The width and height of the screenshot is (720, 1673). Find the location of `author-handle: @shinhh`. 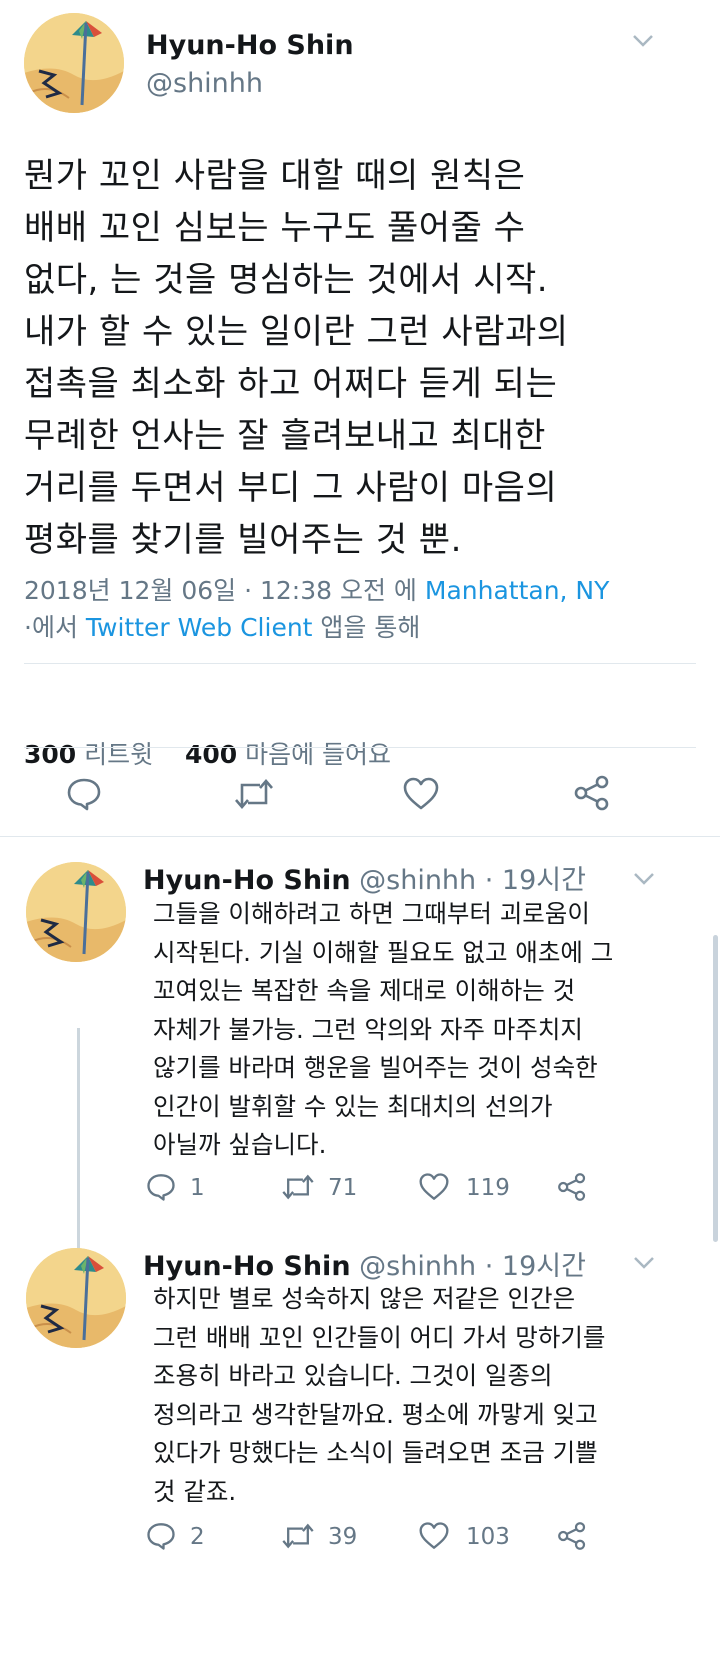

author-handle: @shinhh is located at coordinates (204, 83).